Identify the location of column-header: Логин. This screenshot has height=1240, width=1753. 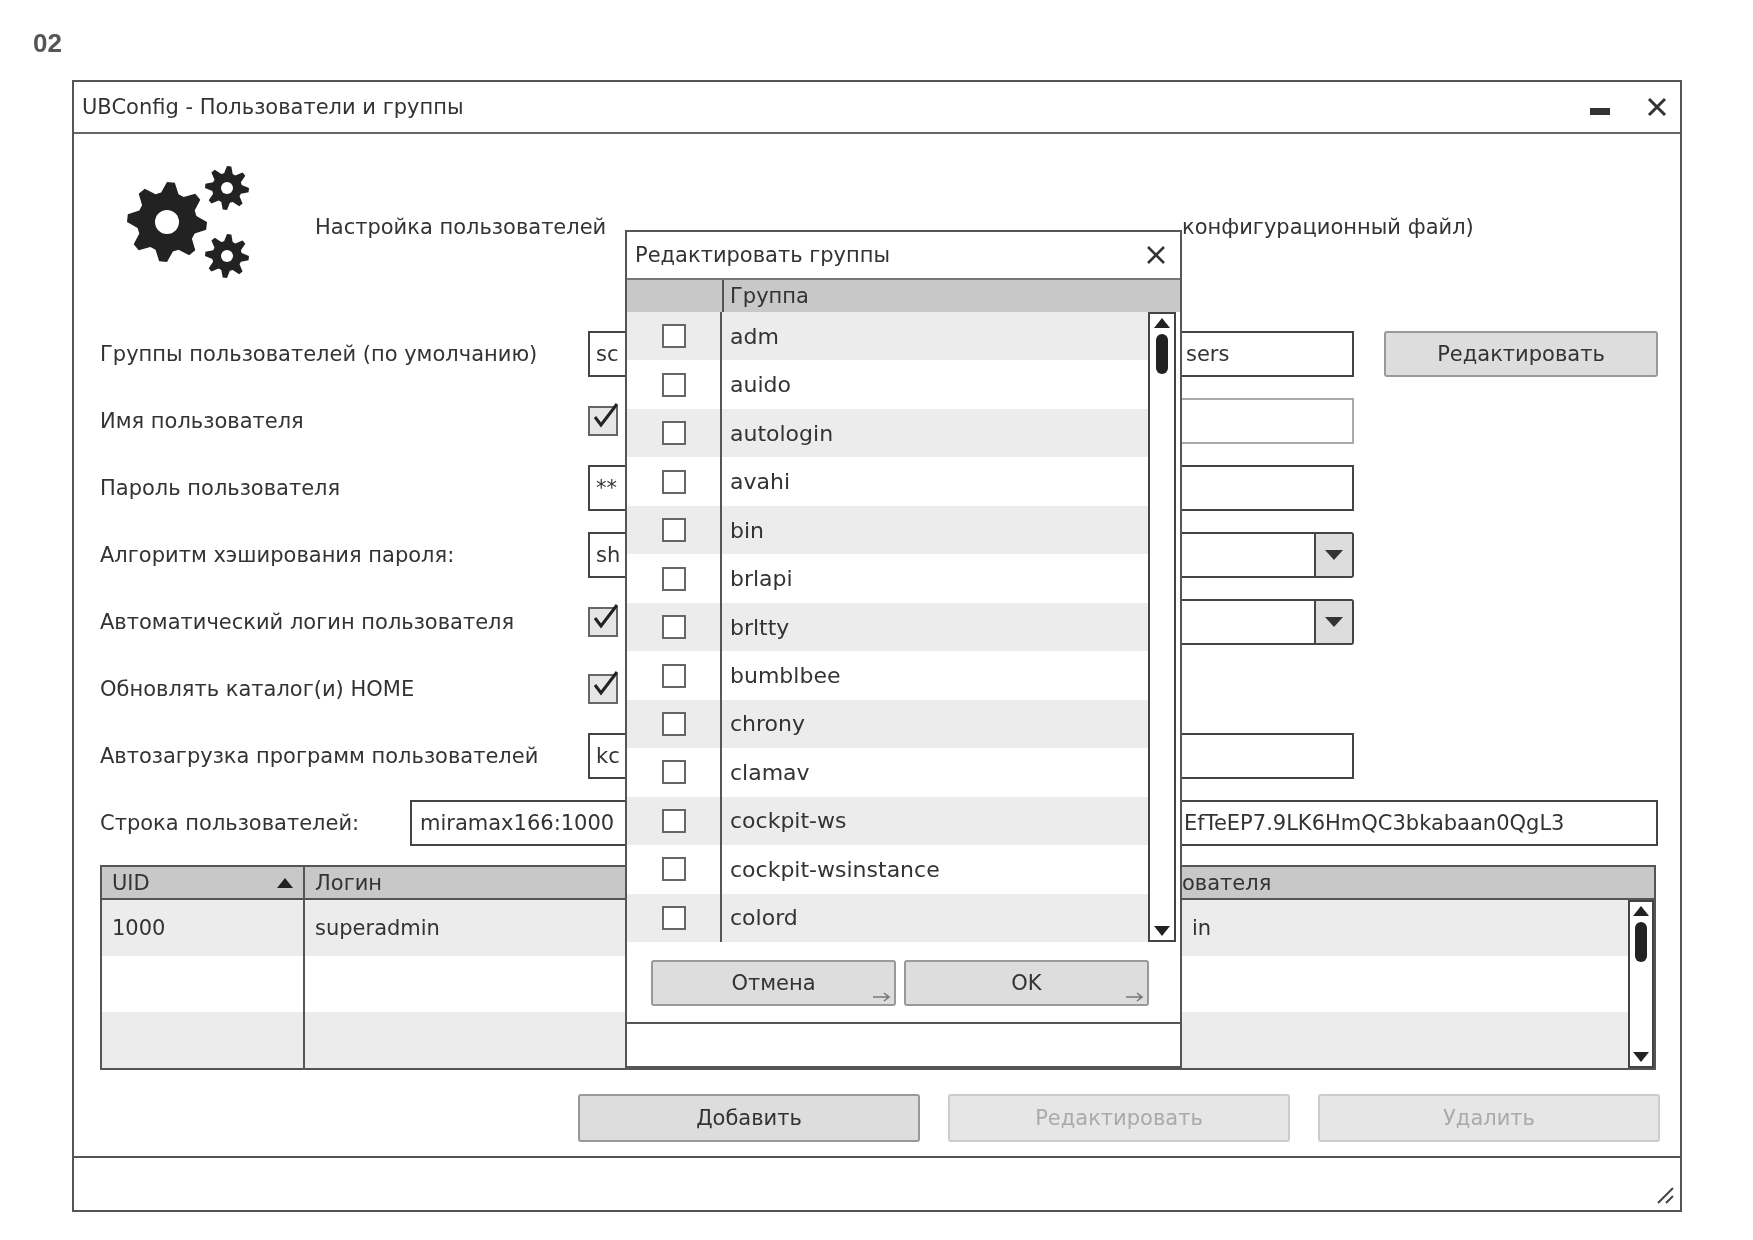
(465, 882).